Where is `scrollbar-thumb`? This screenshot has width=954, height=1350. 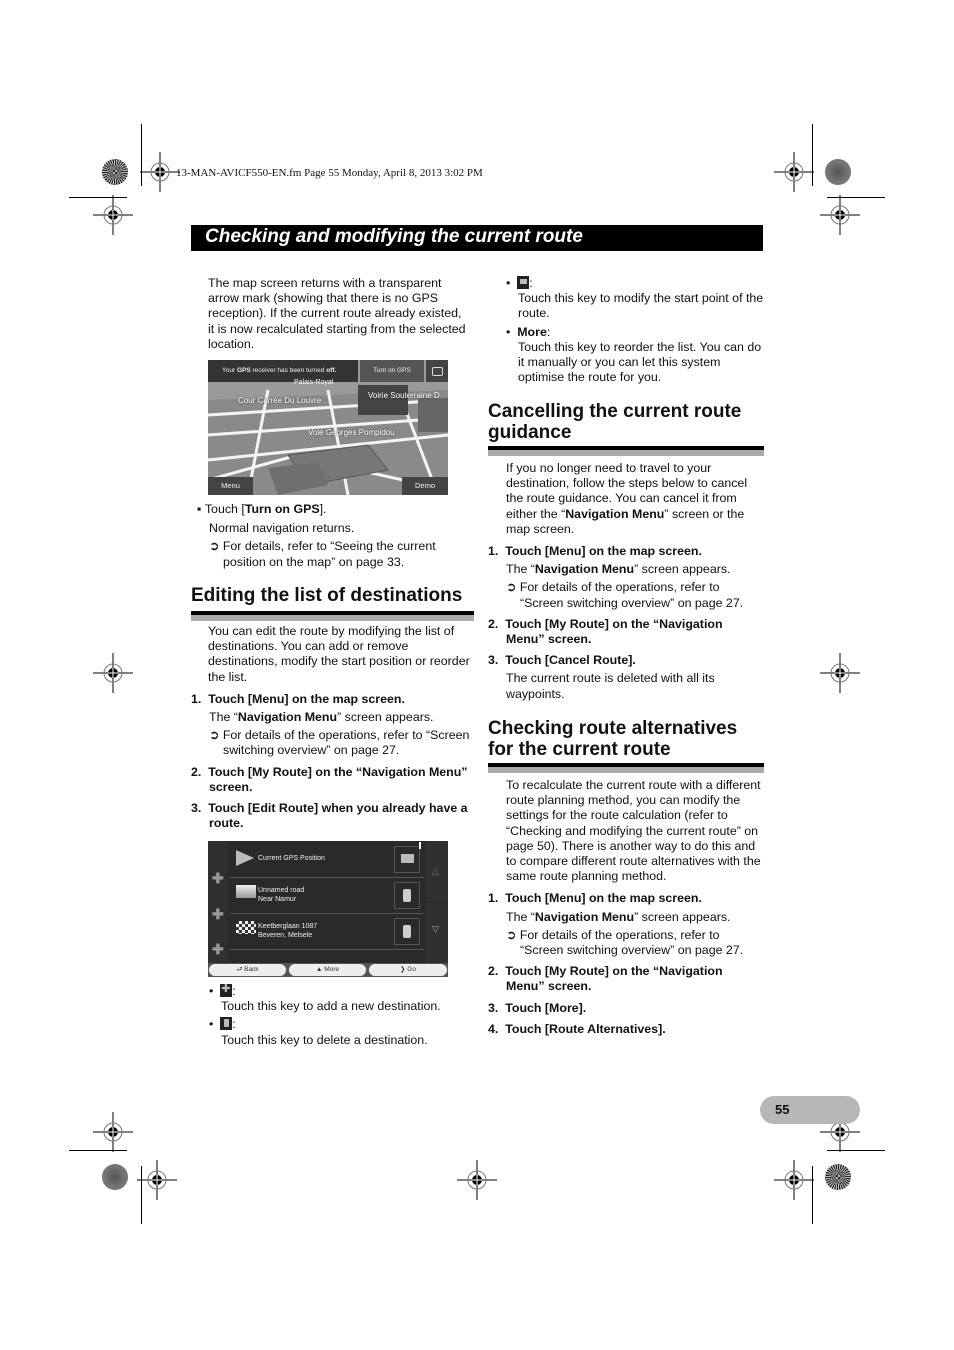 scrollbar-thumb is located at coordinates (420, 845).